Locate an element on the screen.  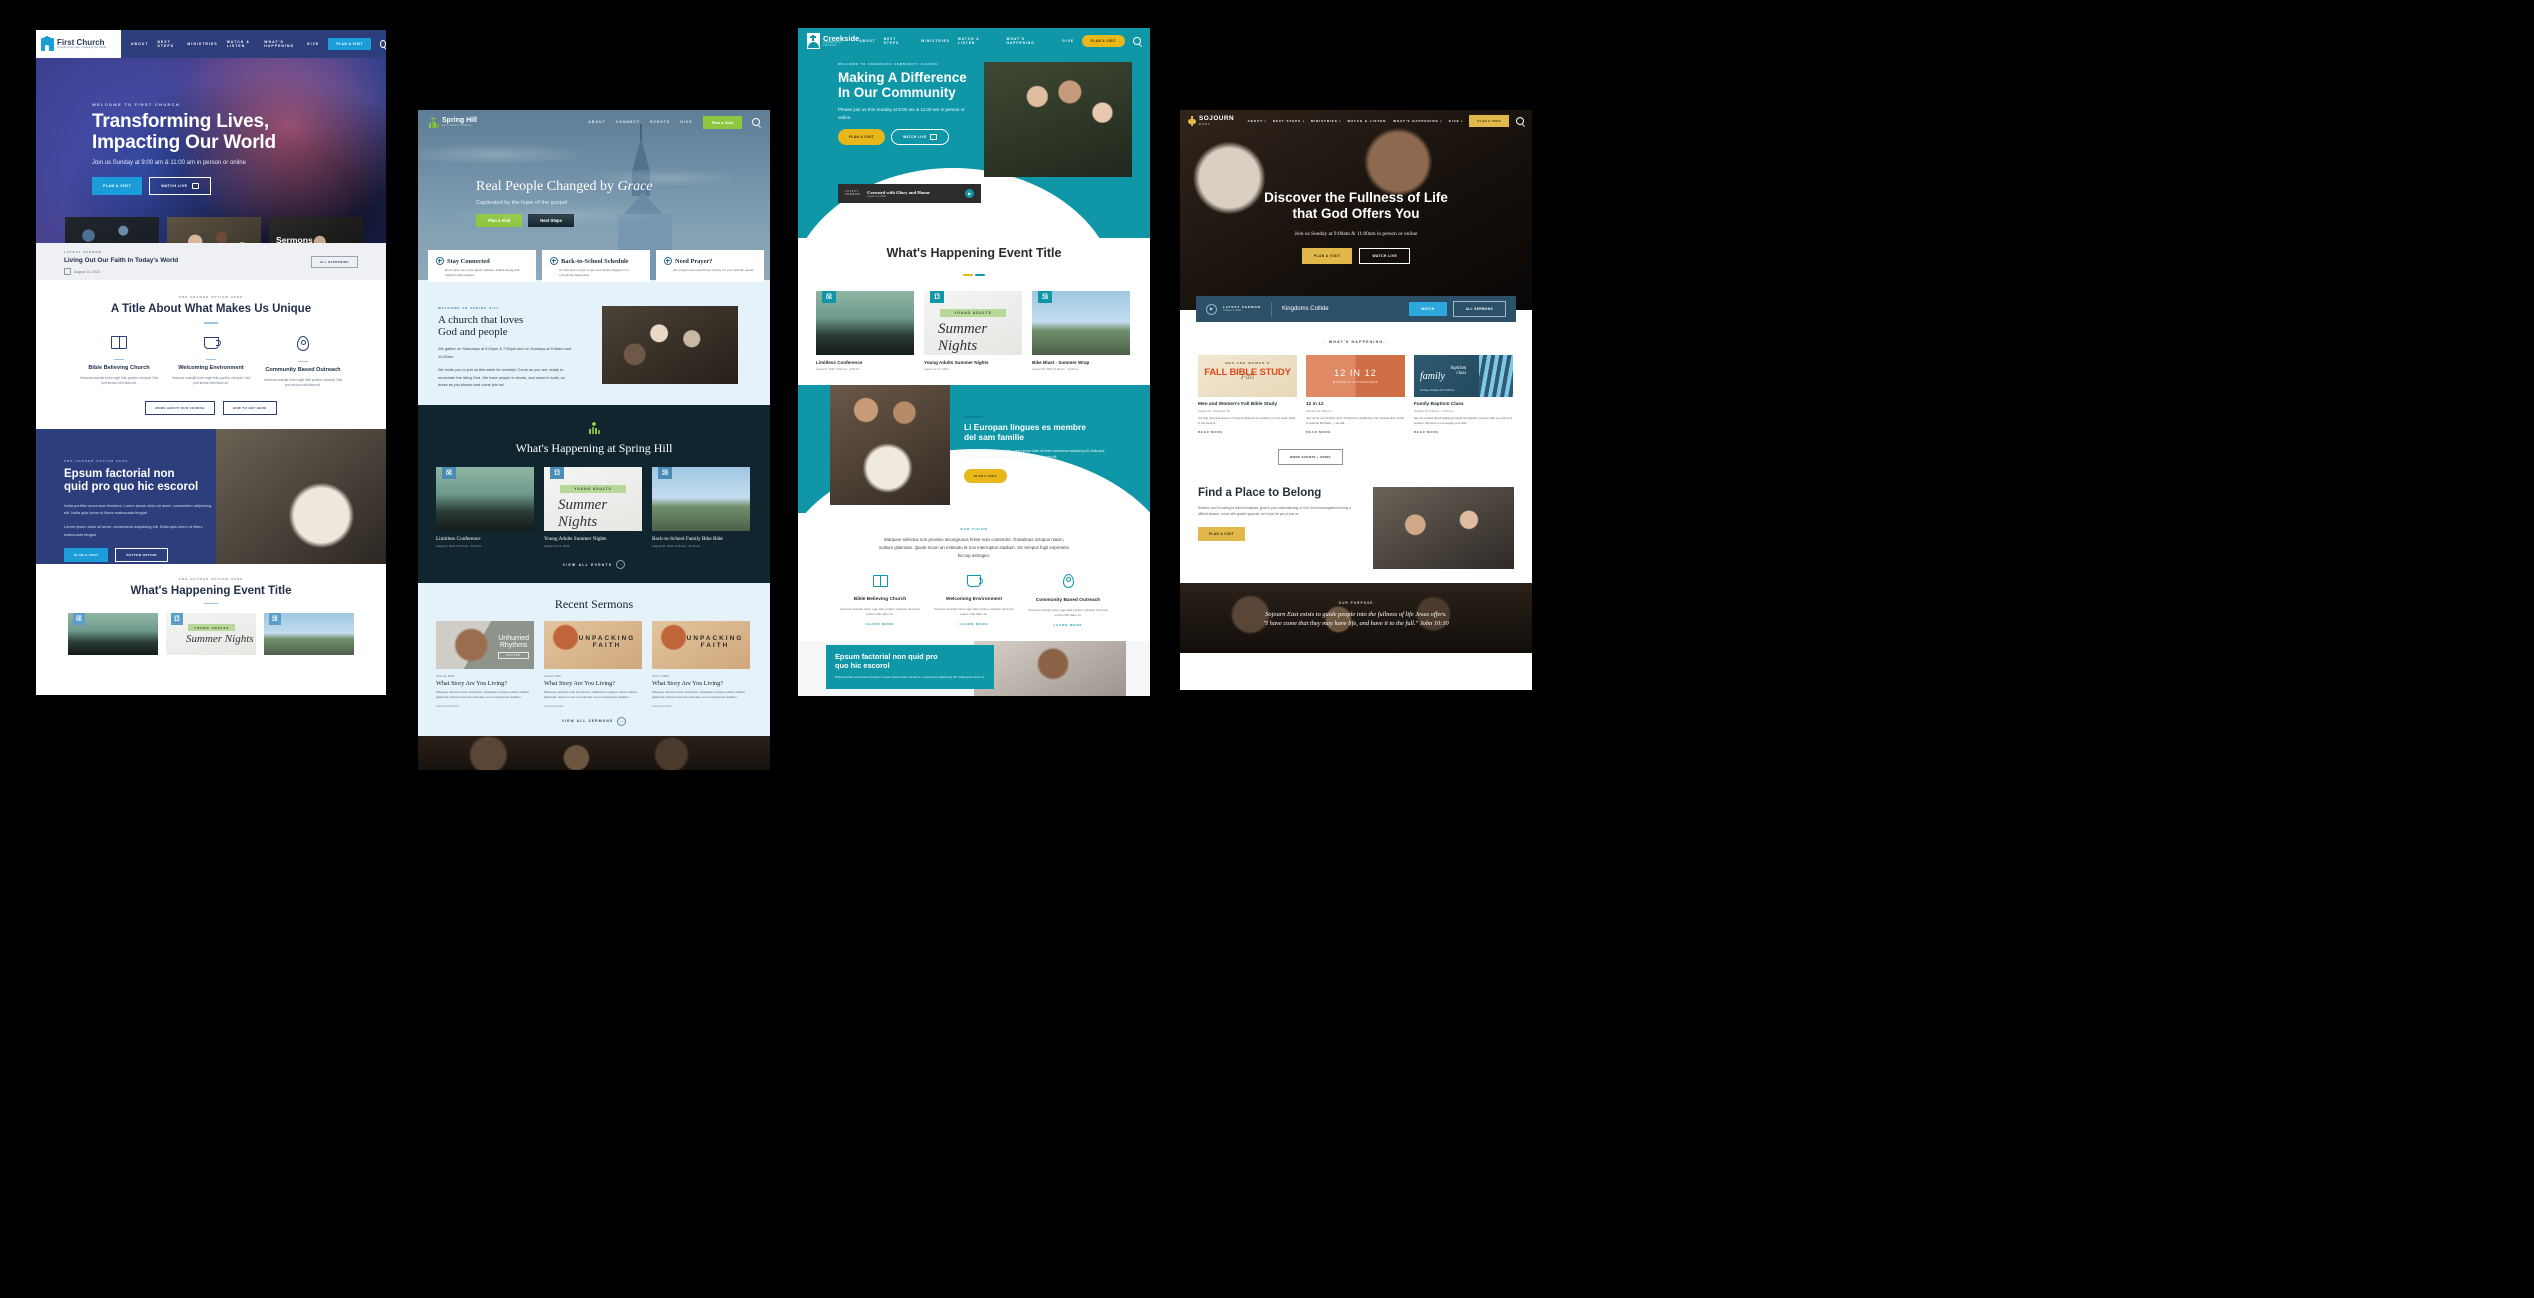
creekside-logo: Creekside COMMUNITY CHURCH is located at coordinates (833, 41).